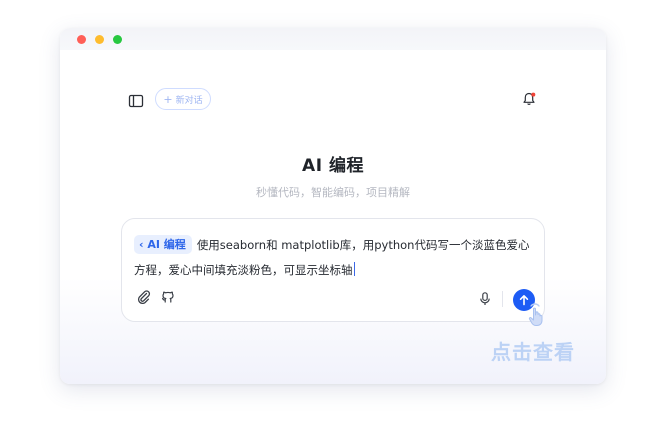  Describe the element at coordinates (81, 39) in the screenshot. I see `close-window-button` at that location.